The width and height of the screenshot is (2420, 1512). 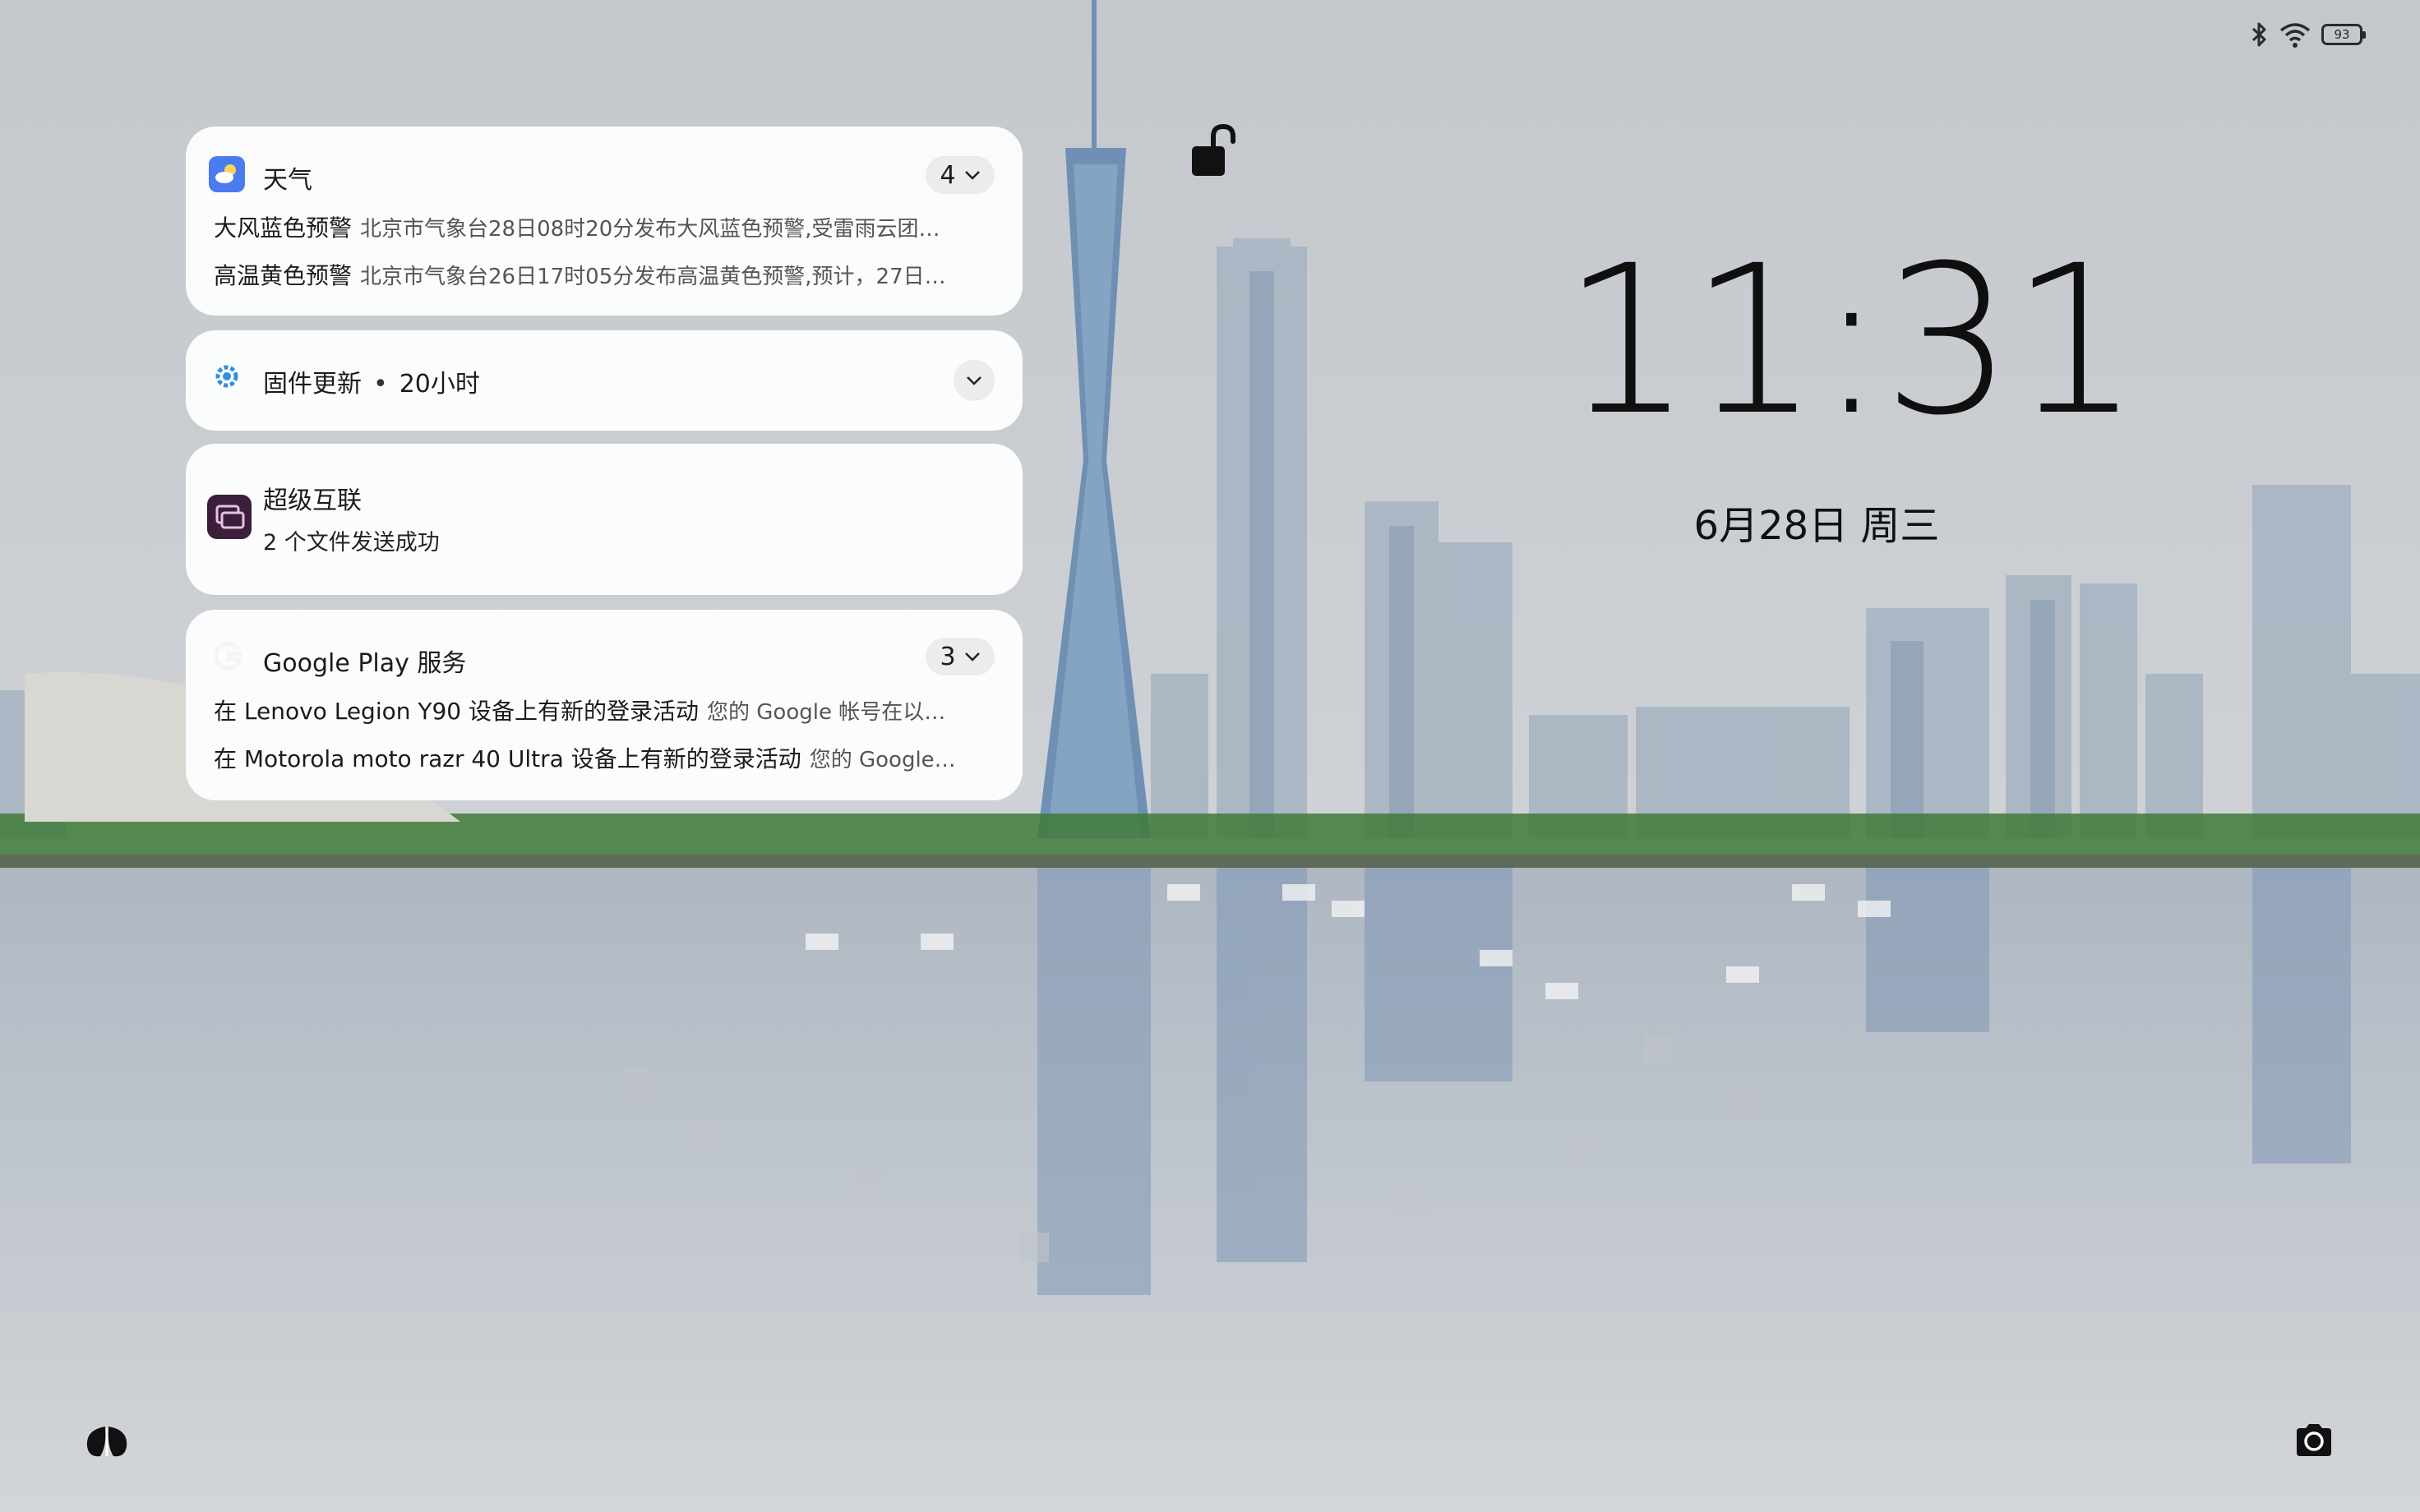 What do you see at coordinates (2295, 35) in the screenshot?
I see `wifi-icon` at bounding box center [2295, 35].